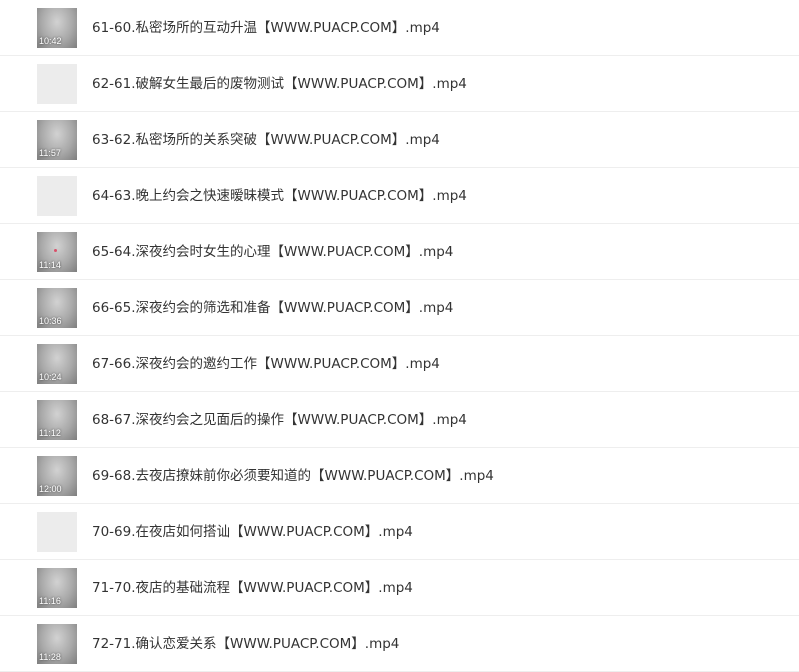 The height and width of the screenshot is (672, 799). Describe the element at coordinates (57, 588) in the screenshot. I see `video-thumbnail: 11:16` at that location.